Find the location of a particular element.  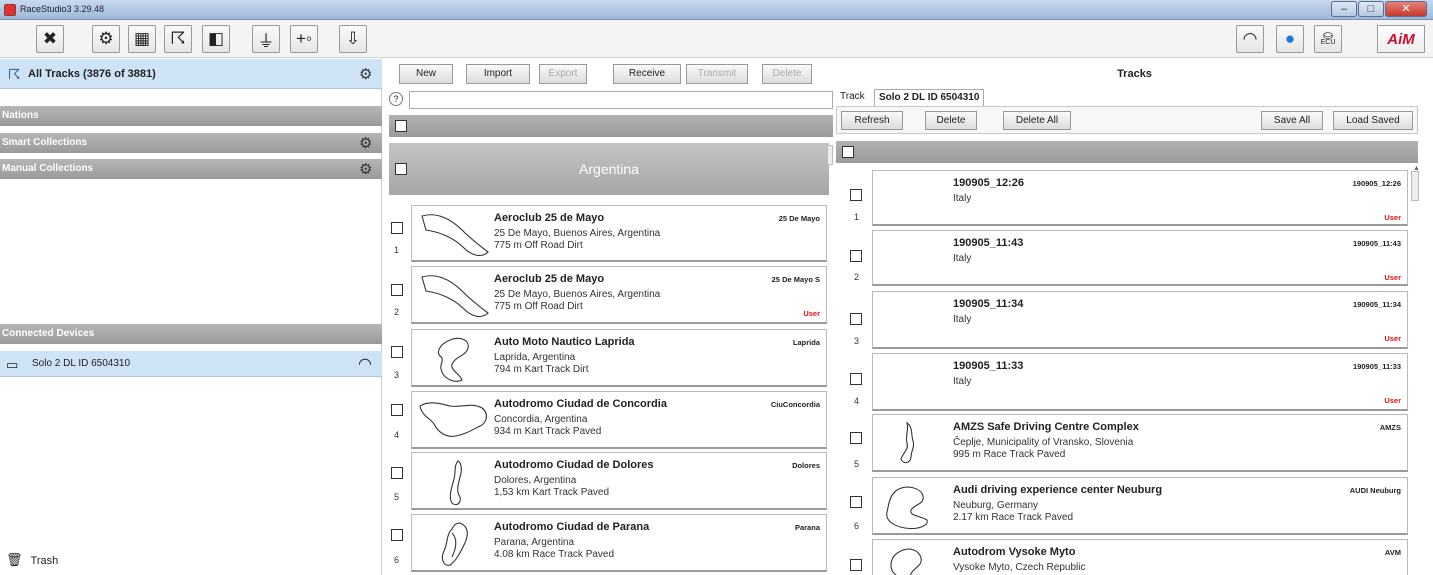

load-saved-button: Load Saved is located at coordinates (1373, 120).